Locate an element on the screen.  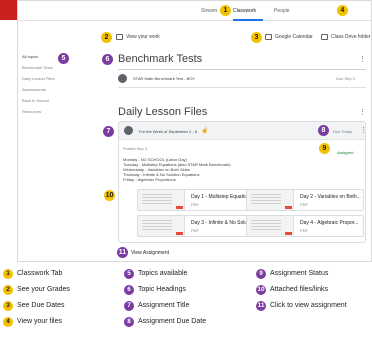
legend-label: Topic Headings is located at coordinates (162, 289).